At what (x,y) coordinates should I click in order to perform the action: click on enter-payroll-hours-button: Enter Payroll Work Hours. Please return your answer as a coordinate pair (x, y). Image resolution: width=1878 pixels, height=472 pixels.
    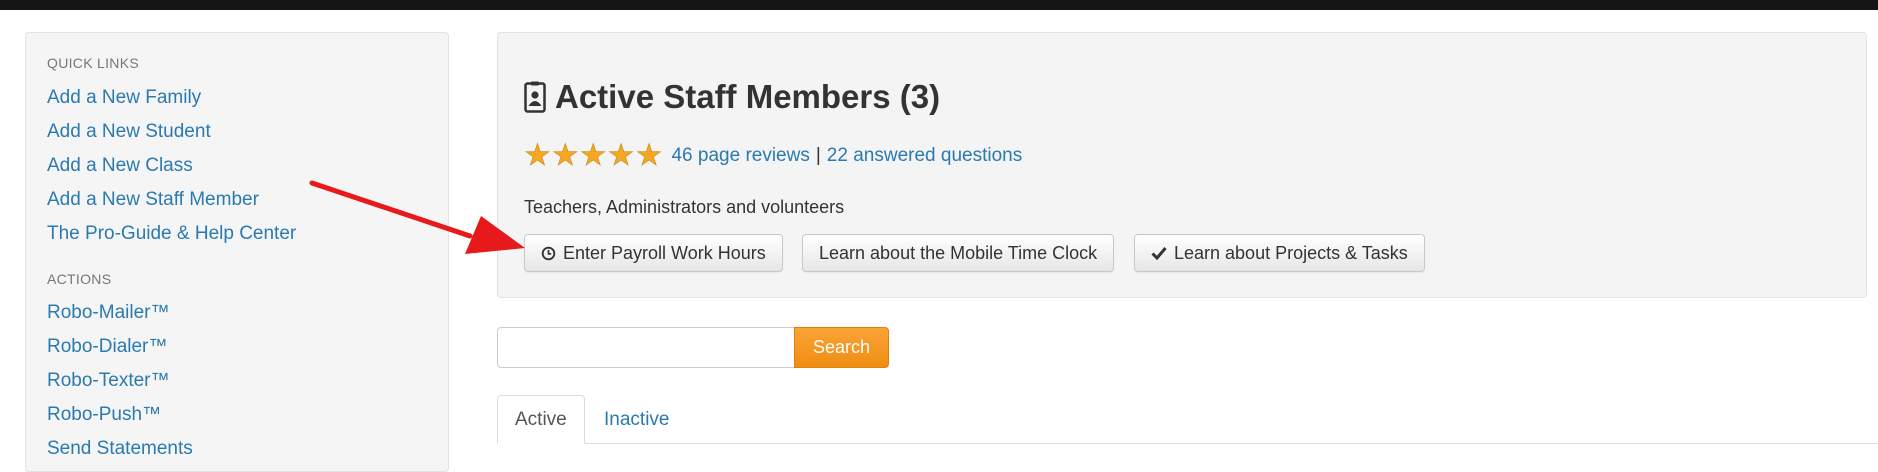
    Looking at the image, I should click on (653, 253).